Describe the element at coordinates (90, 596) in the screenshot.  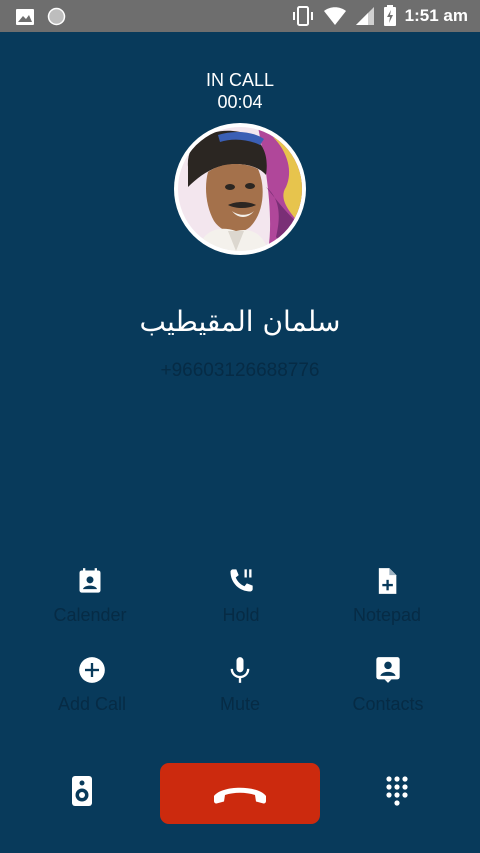
I see `calendar-button: Calender` at that location.